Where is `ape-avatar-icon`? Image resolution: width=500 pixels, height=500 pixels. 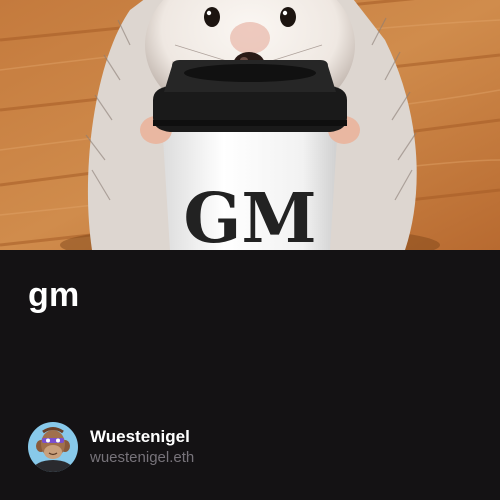 ape-avatar-icon is located at coordinates (53, 447).